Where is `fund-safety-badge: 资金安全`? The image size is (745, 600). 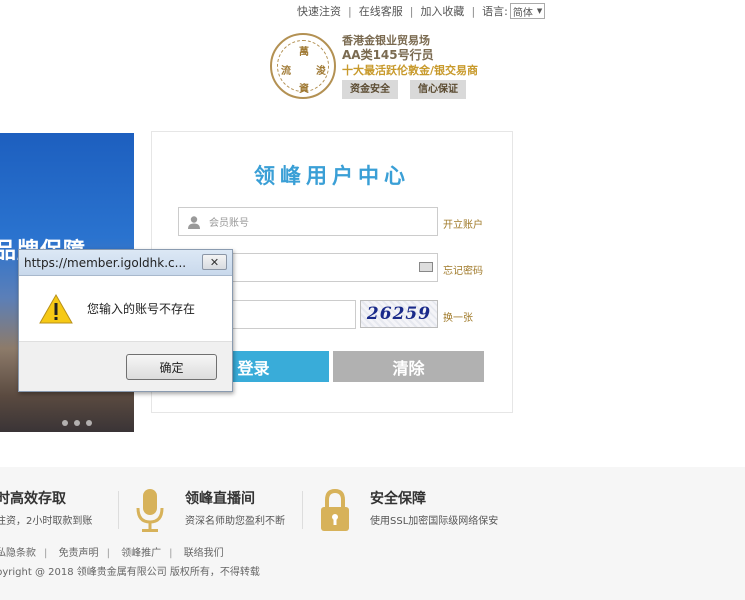
fund-safety-badge: 资金安全 is located at coordinates (370, 89).